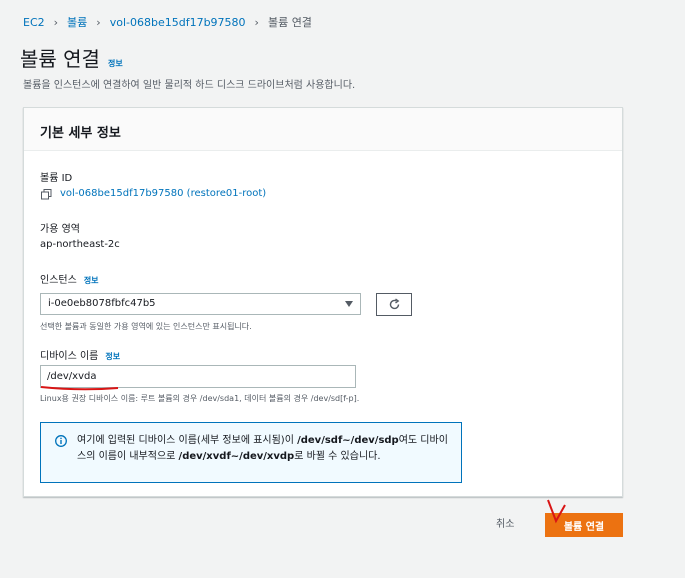 Image resolution: width=685 pixels, height=578 pixels. What do you see at coordinates (102, 303) in the screenshot?
I see `instance-select-value: i-0e0eb8078fbfc47b5` at bounding box center [102, 303].